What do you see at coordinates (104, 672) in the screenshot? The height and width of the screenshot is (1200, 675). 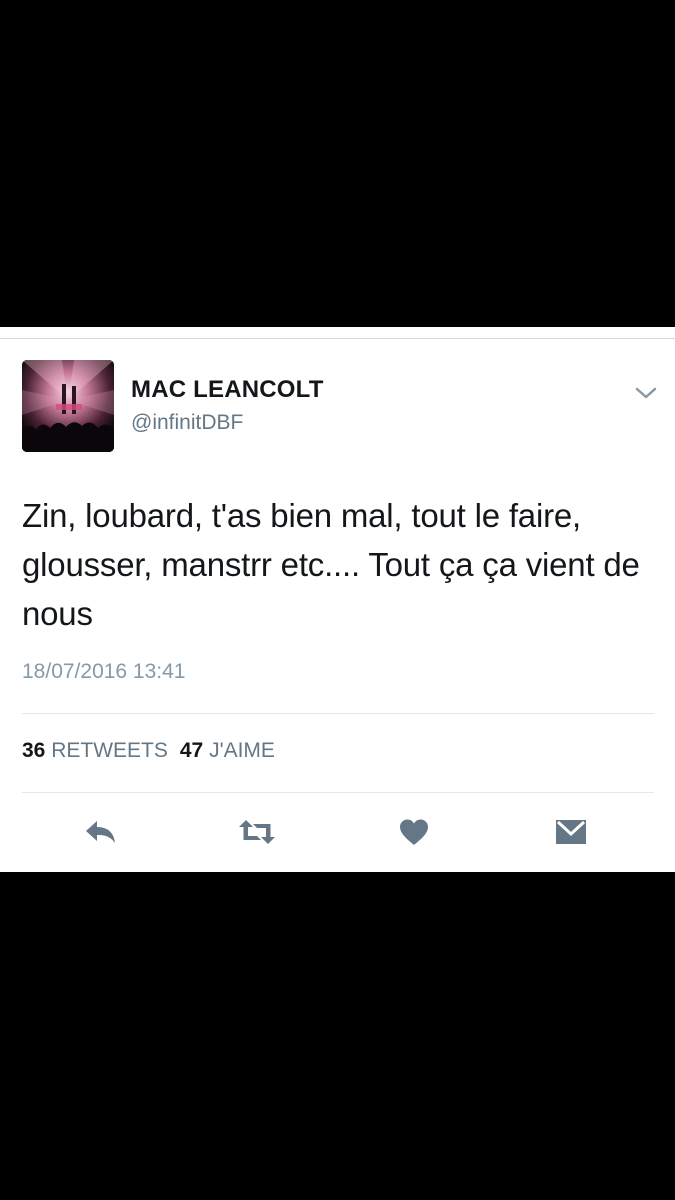 I see `tweet-timestamp: 18/07/2016 13:41` at bounding box center [104, 672].